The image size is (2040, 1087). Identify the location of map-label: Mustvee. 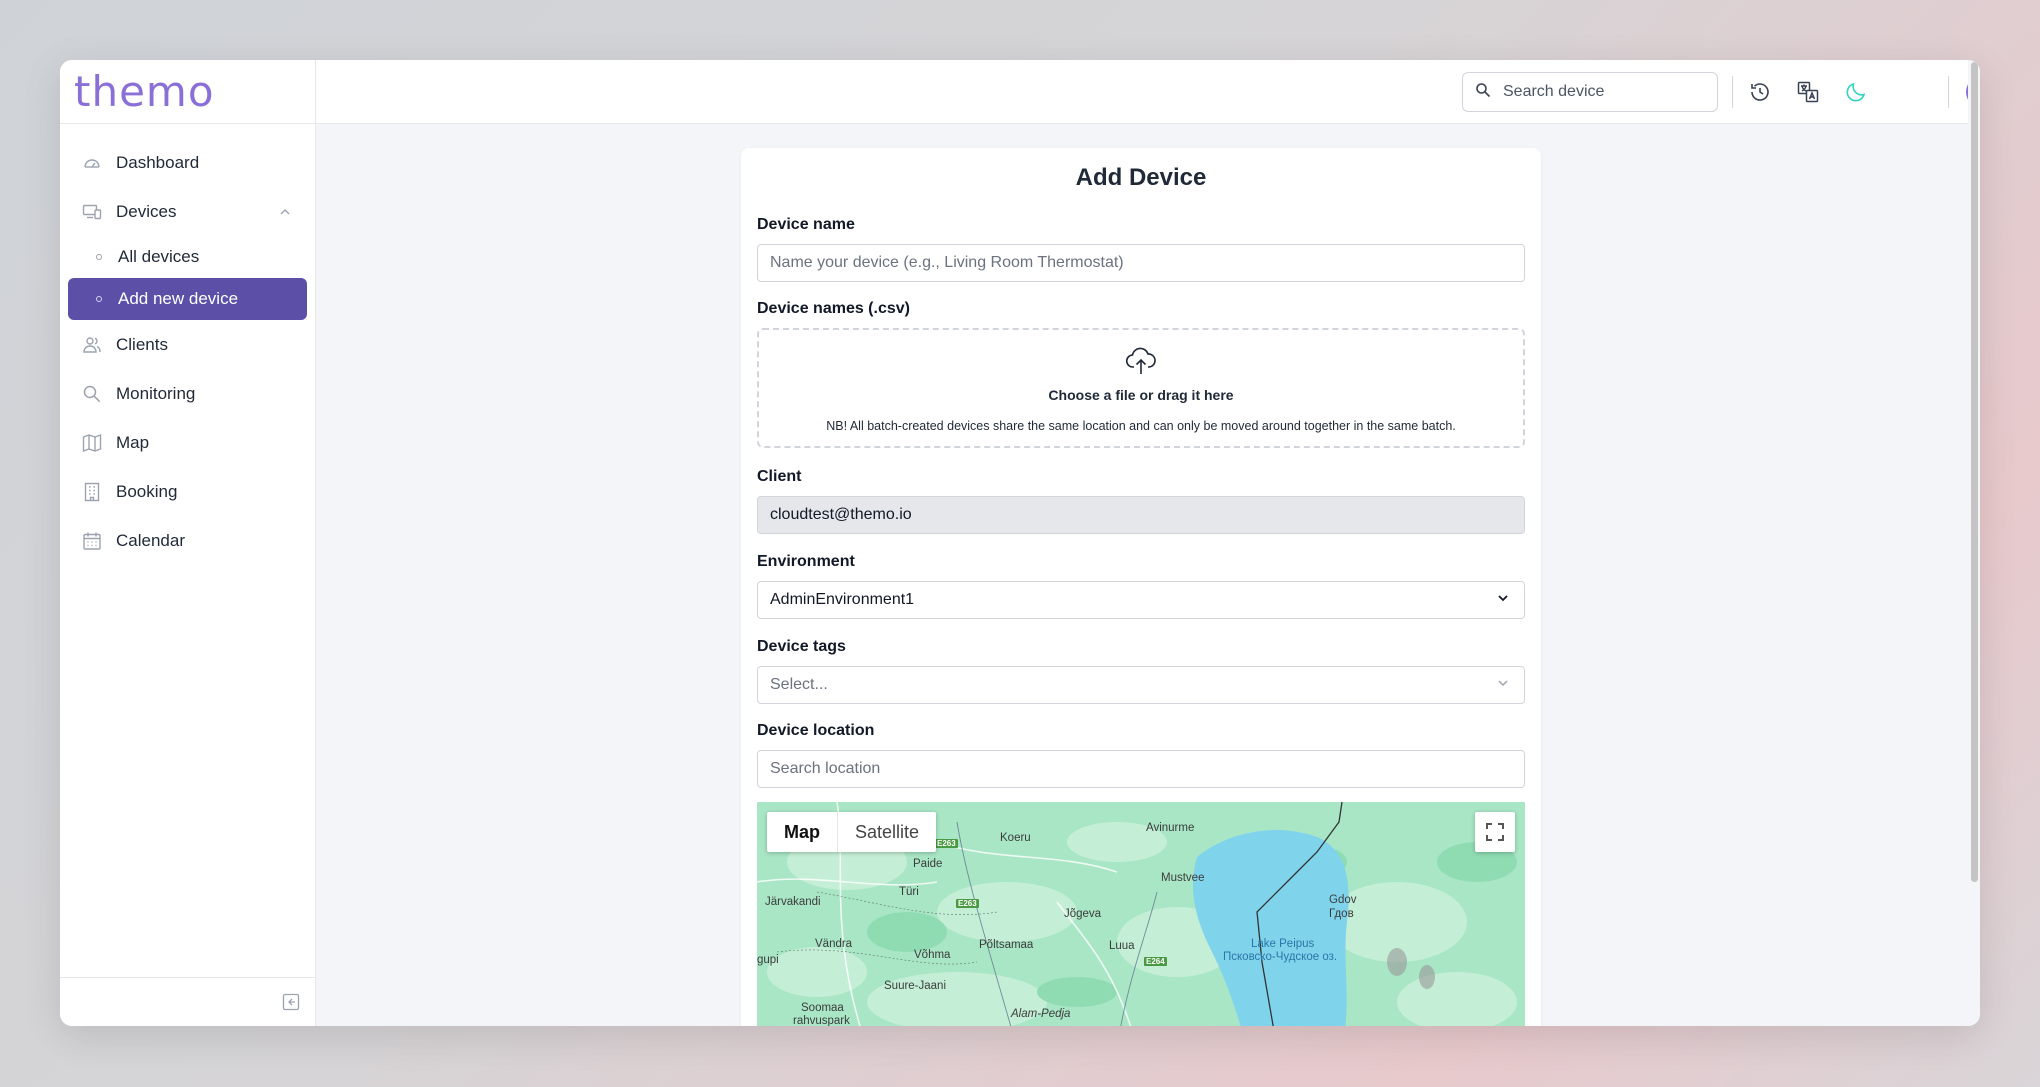
(1183, 878).